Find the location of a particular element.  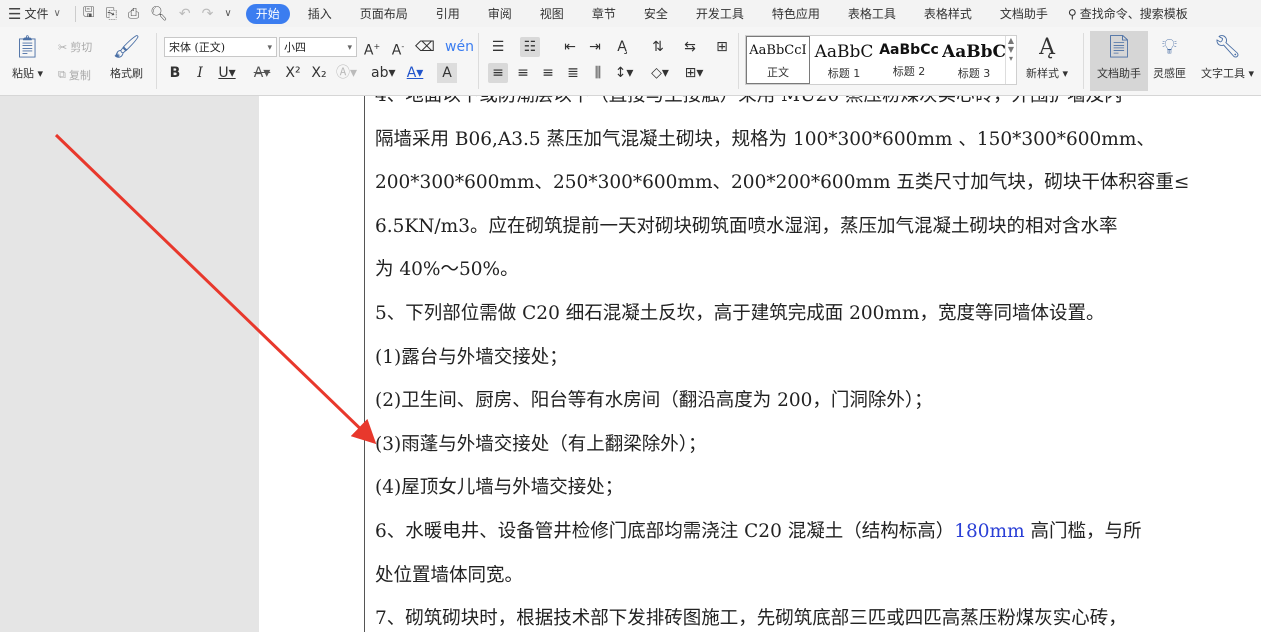

doc-assistant-button: 📄︎ 文档助手 is located at coordinates (1119, 61).